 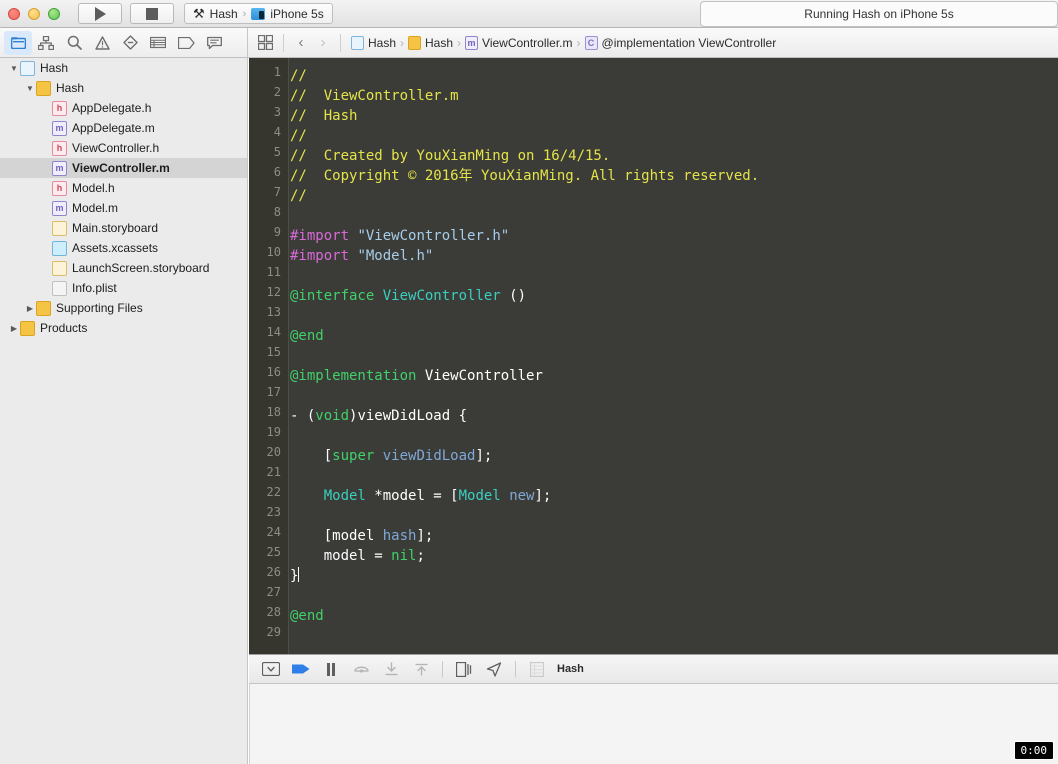 What do you see at coordinates (268, 632) in the screenshot?
I see `line-number: 29` at bounding box center [268, 632].